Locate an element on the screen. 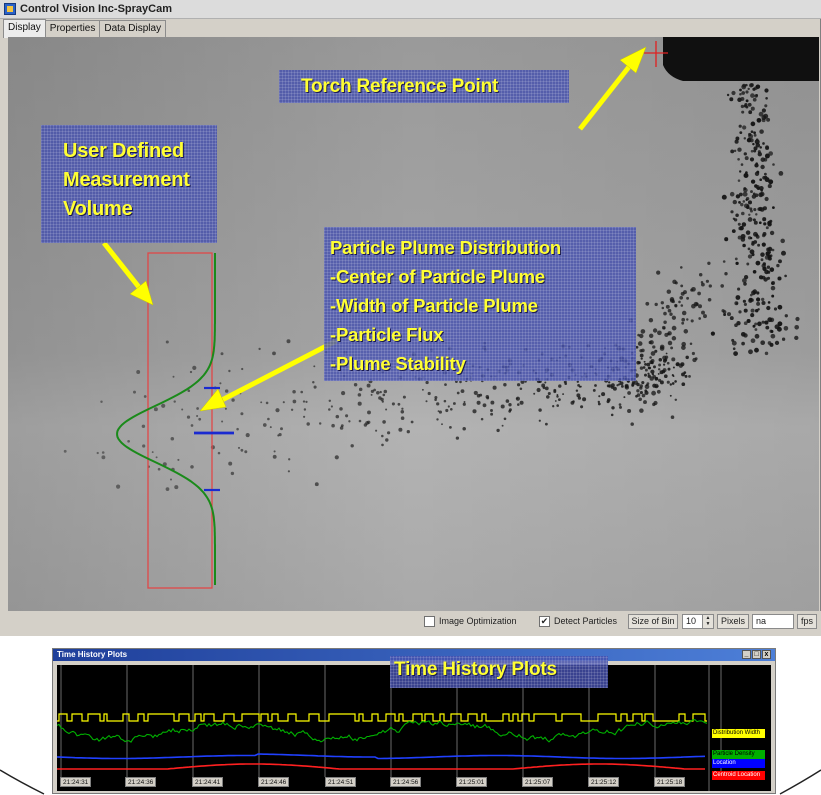 Image resolution: width=821 pixels, height=795 pixels. measurement-volume-line-2: Measurement is located at coordinates (126, 180).